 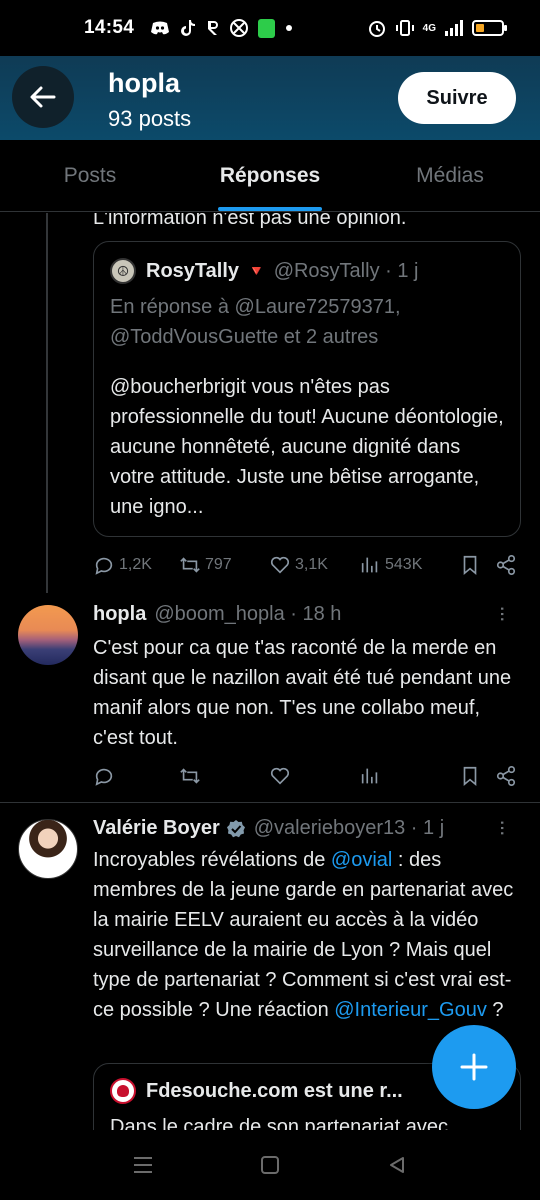 I want to click on author-handle: @boom_hopla · 18 h, so click(x=248, y=614).